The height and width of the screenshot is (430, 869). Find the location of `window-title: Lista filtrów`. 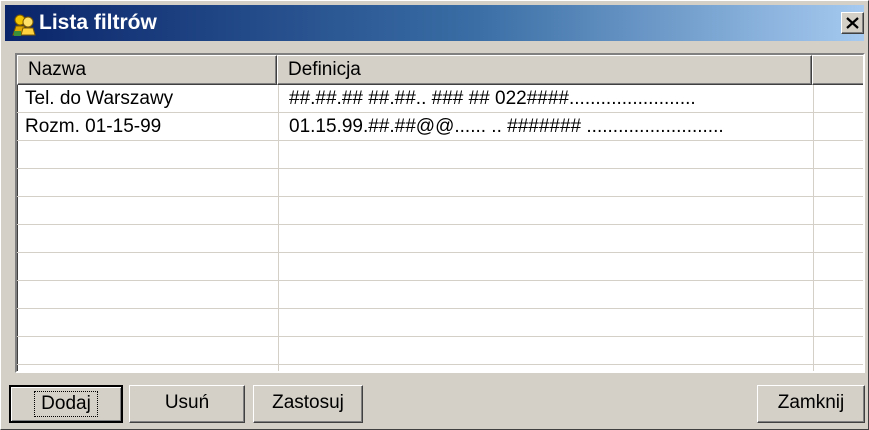

window-title: Lista filtrów is located at coordinates (98, 22).